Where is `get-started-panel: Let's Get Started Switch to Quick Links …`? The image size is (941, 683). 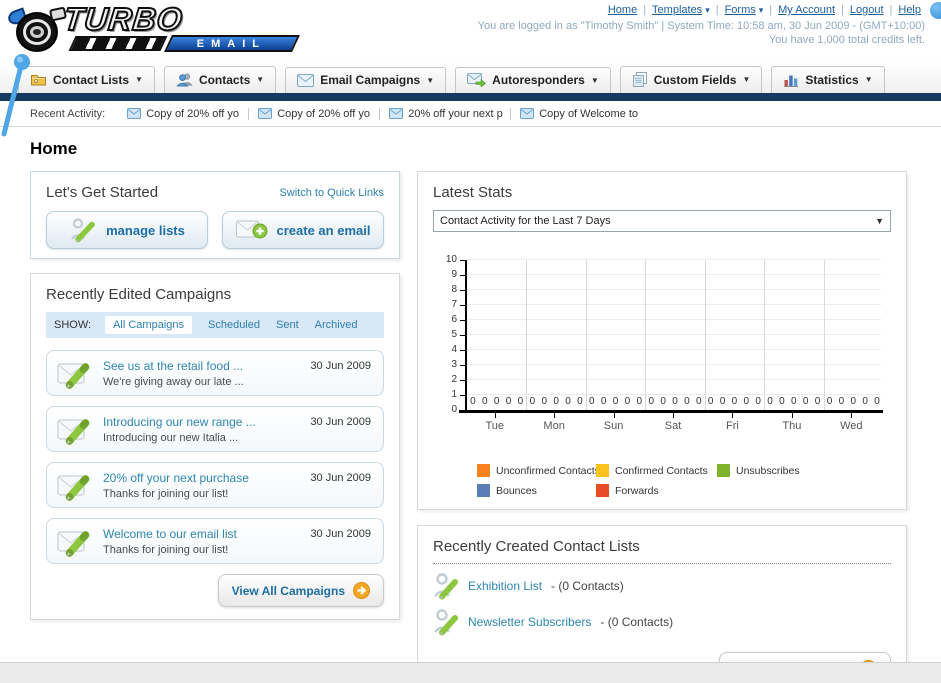 get-started-panel: Let's Get Started Switch to Quick Links … is located at coordinates (215, 215).